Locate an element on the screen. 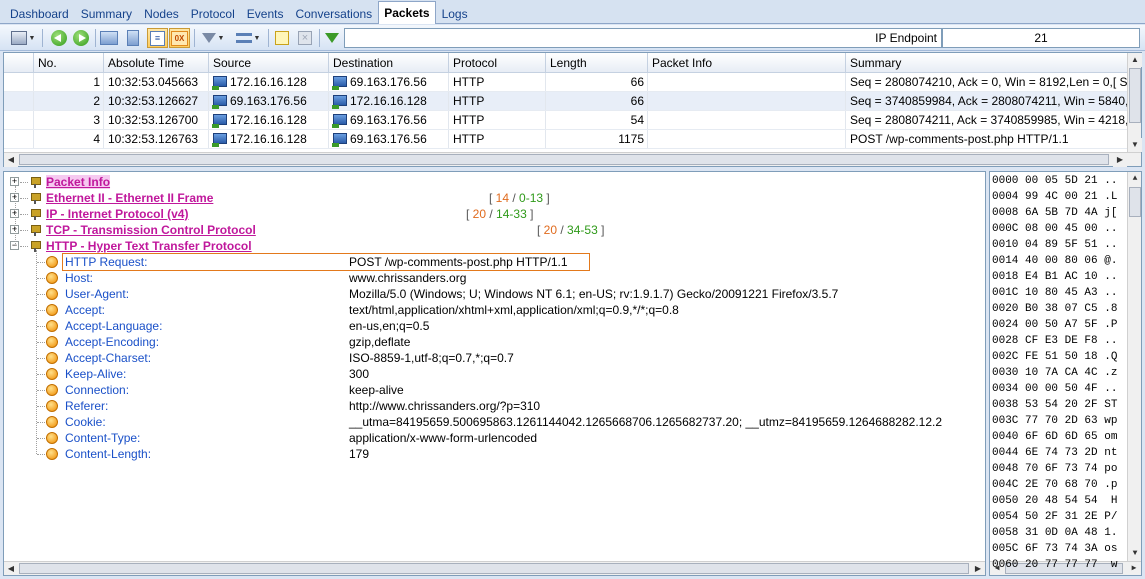 This screenshot has width=1145, height=579. protocol-name: IP - Internet Protocol (v4) is located at coordinates (117, 214).